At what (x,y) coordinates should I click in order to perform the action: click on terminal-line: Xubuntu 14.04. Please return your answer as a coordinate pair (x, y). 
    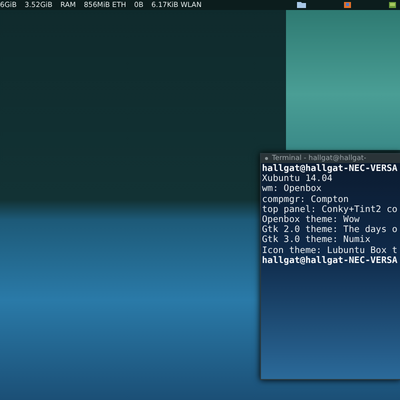
    Looking at the image, I should click on (298, 179).